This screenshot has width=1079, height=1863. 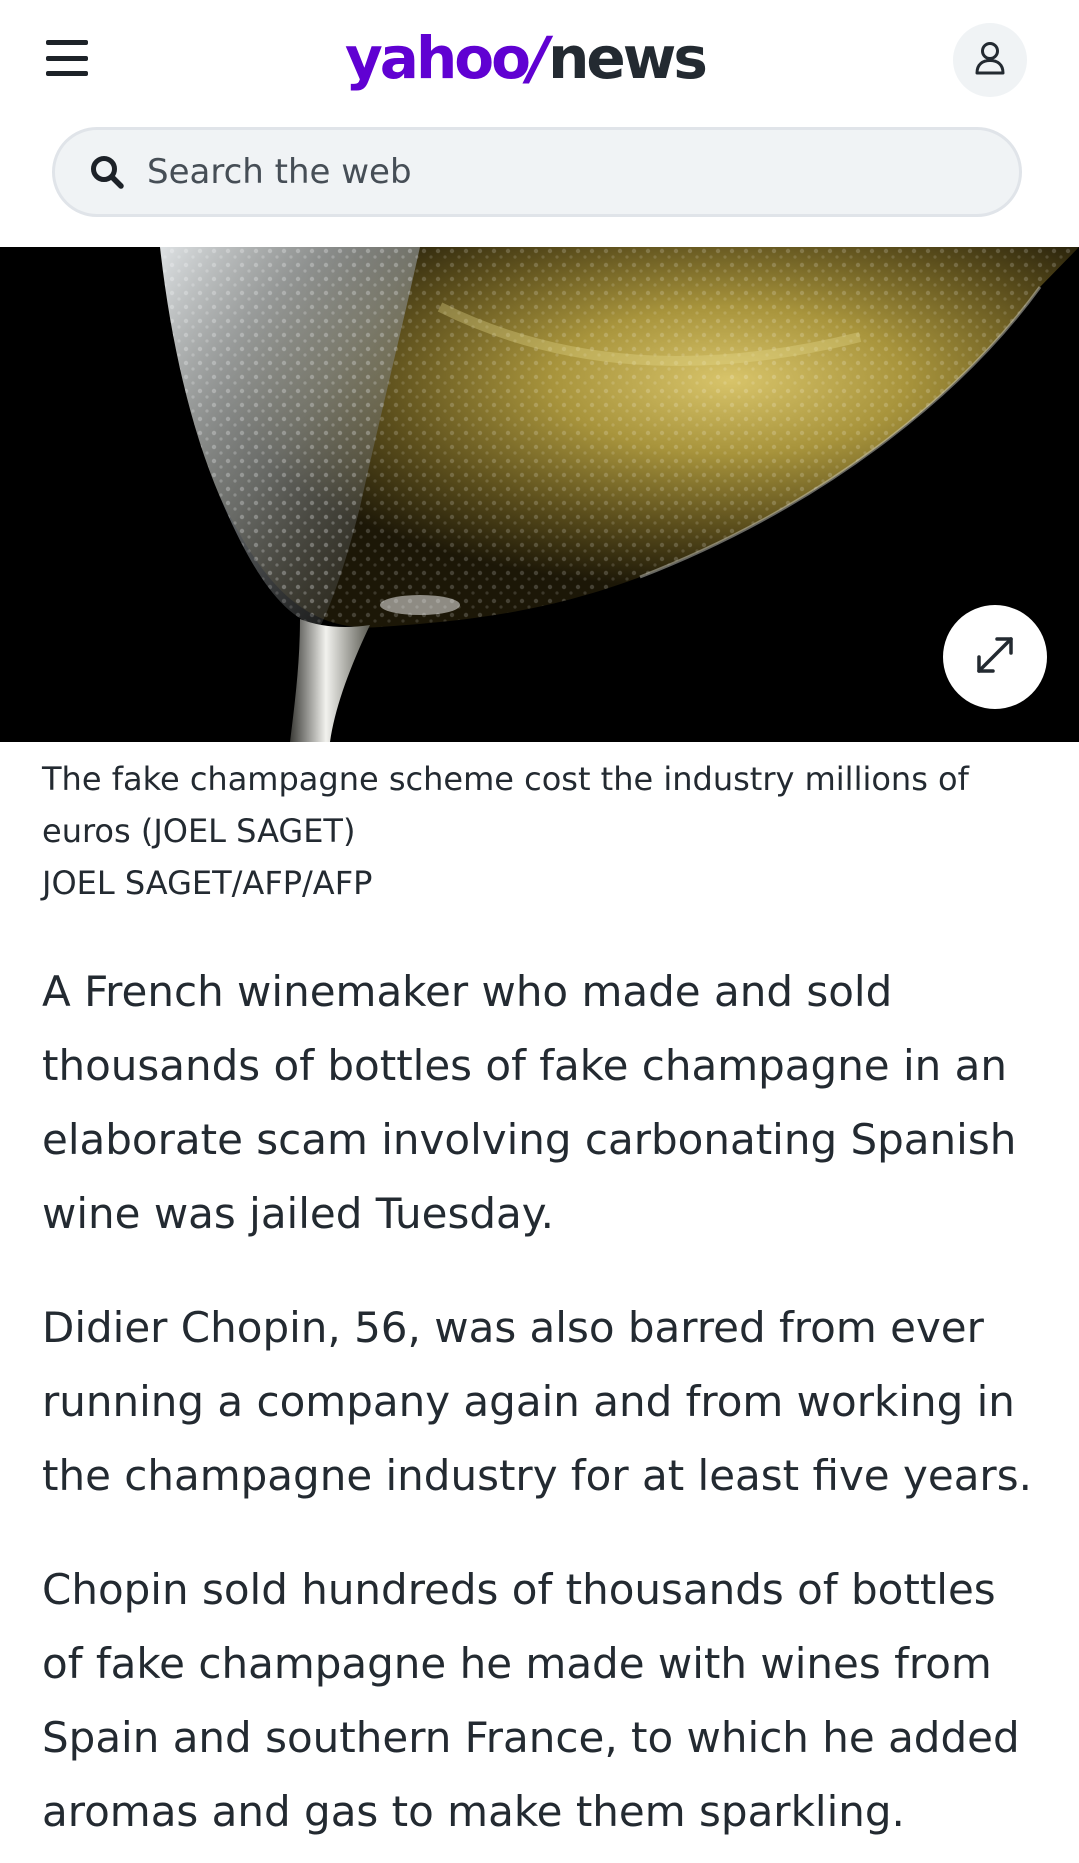 What do you see at coordinates (557, 172) in the screenshot?
I see `search-input` at bounding box center [557, 172].